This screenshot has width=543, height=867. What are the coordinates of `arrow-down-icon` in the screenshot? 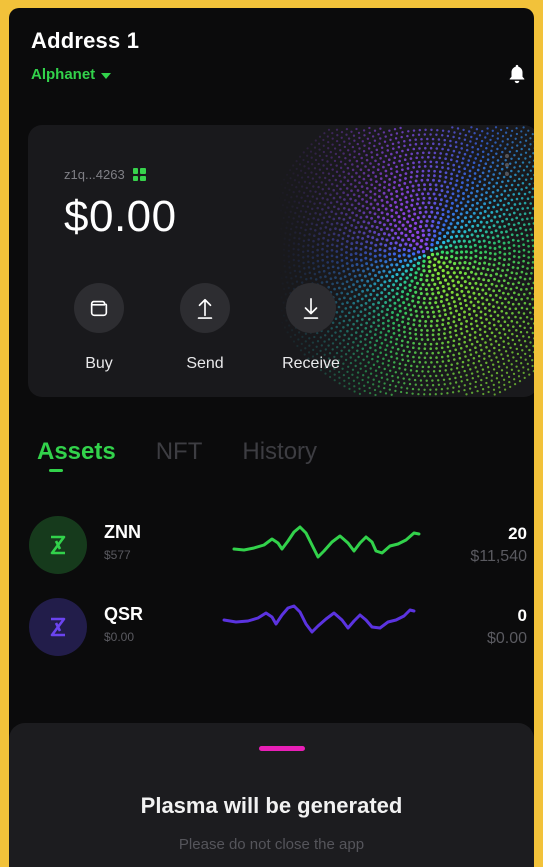 It's located at (311, 308).